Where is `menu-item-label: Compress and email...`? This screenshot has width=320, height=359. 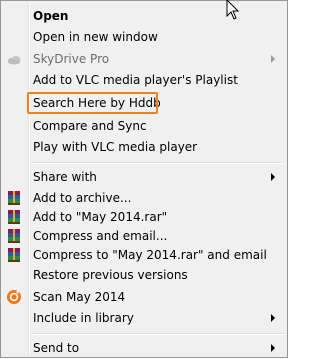 menu-item-label: Compress and email... is located at coordinates (100, 236).